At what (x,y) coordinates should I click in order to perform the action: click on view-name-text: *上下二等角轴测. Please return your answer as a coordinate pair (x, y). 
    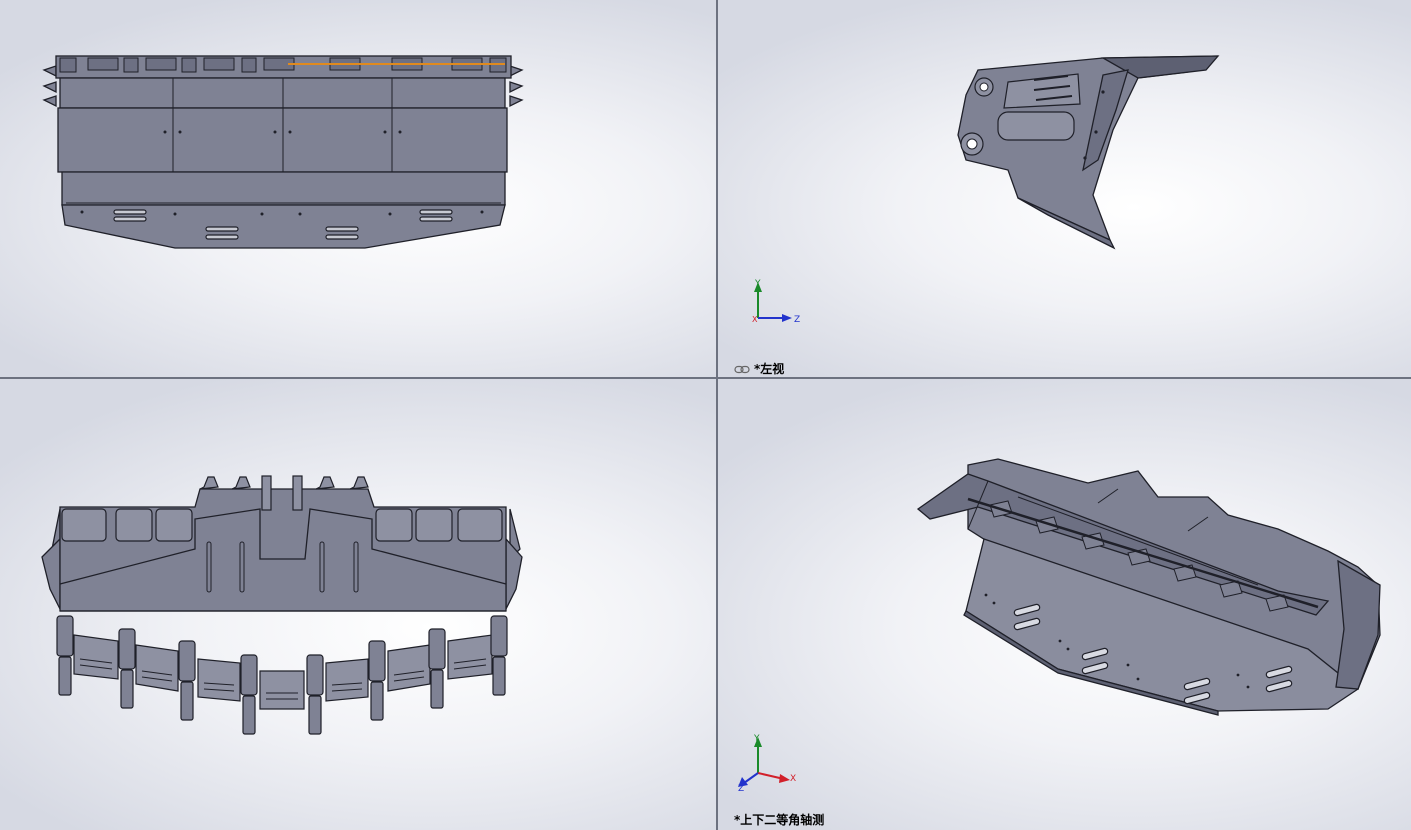
    Looking at the image, I should click on (779, 820).